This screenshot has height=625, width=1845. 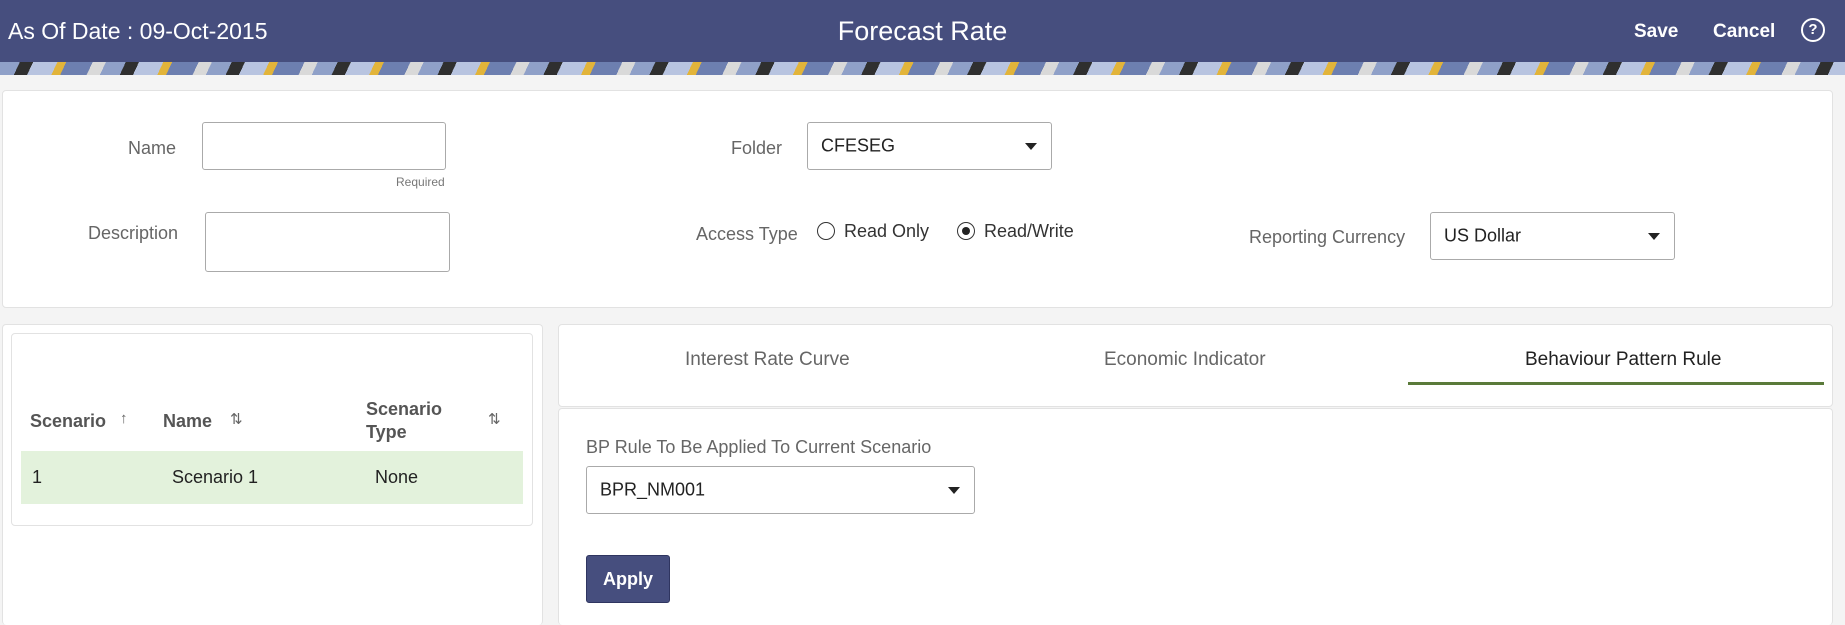 I want to click on bp-rule-value: BPR_NM001, so click(x=653, y=489).